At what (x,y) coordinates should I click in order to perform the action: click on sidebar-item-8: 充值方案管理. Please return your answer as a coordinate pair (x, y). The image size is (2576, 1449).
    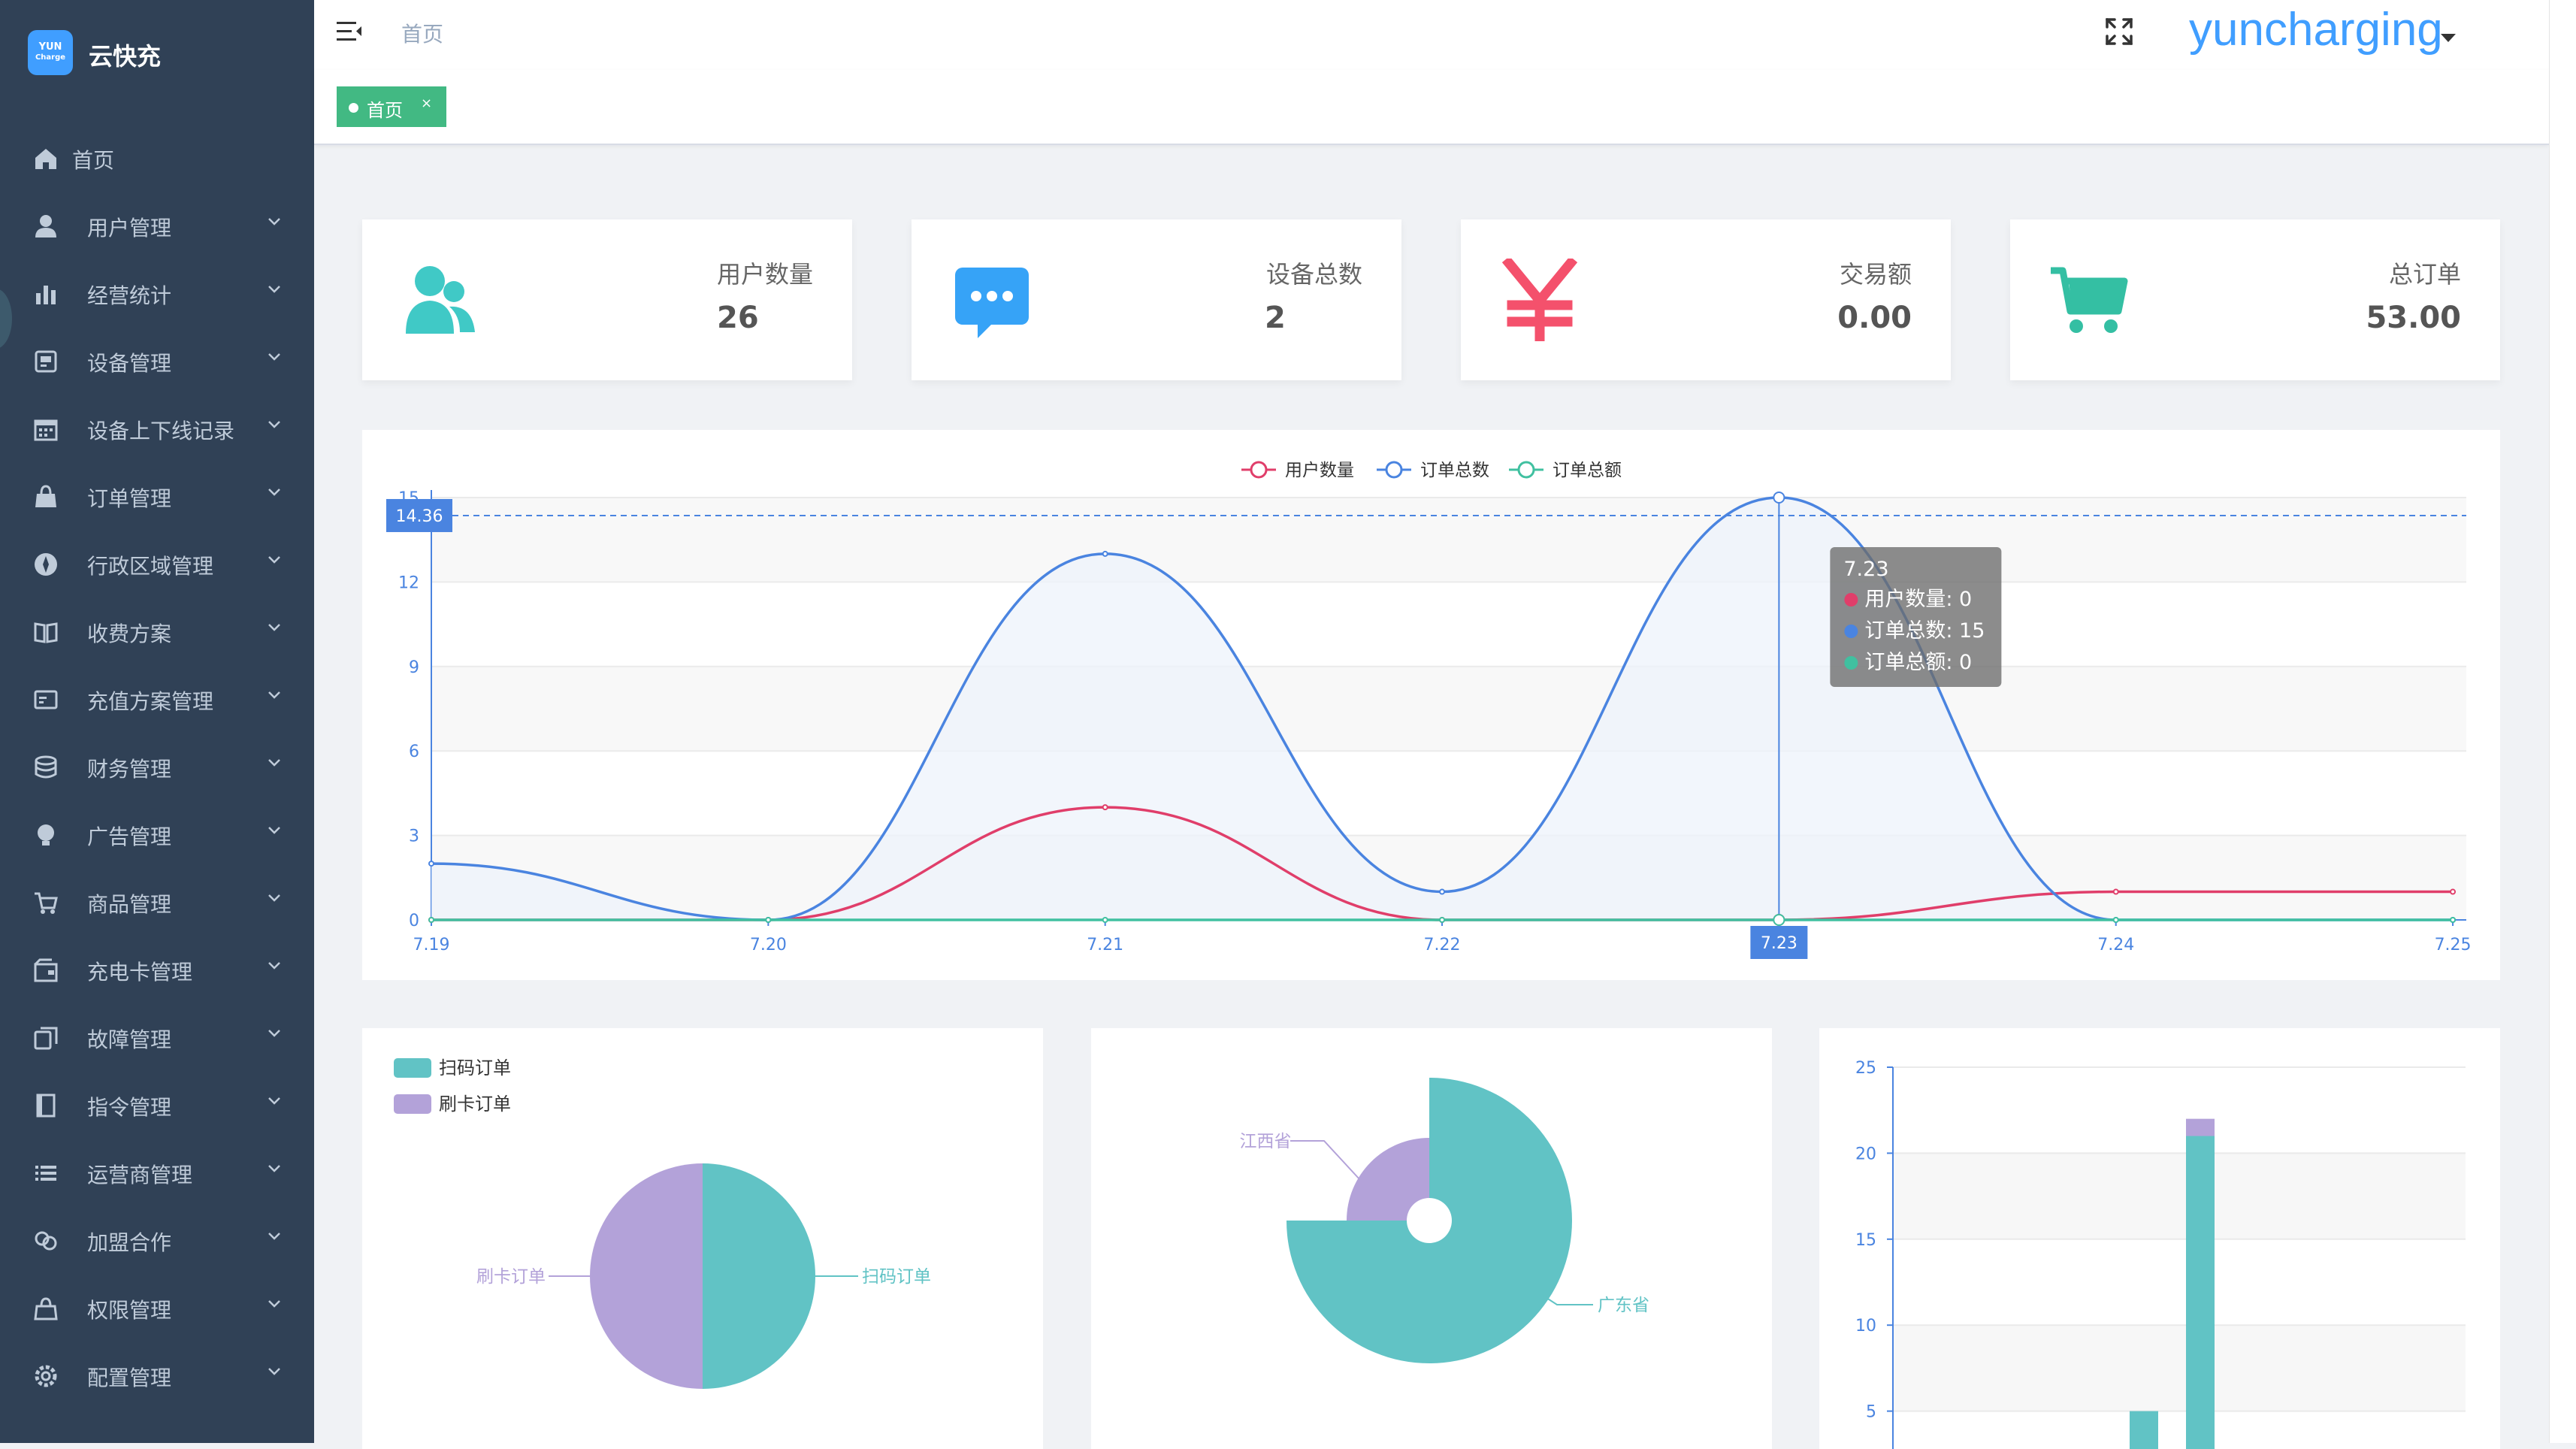
    Looking at the image, I should click on (157, 699).